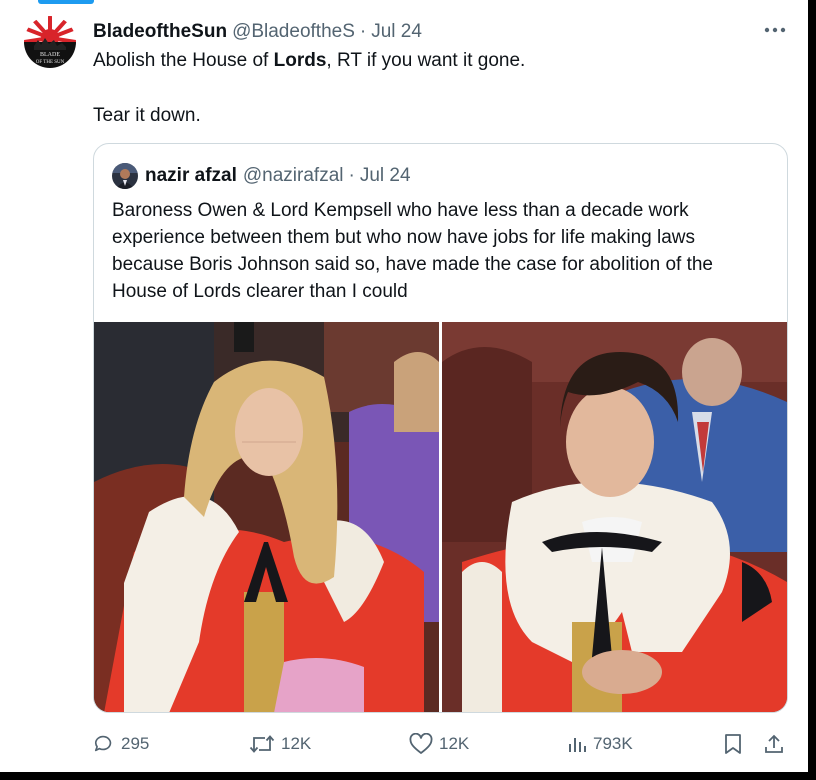  Describe the element at coordinates (293, 32) in the screenshot. I see `author-handle: @BladeoftheS` at that location.